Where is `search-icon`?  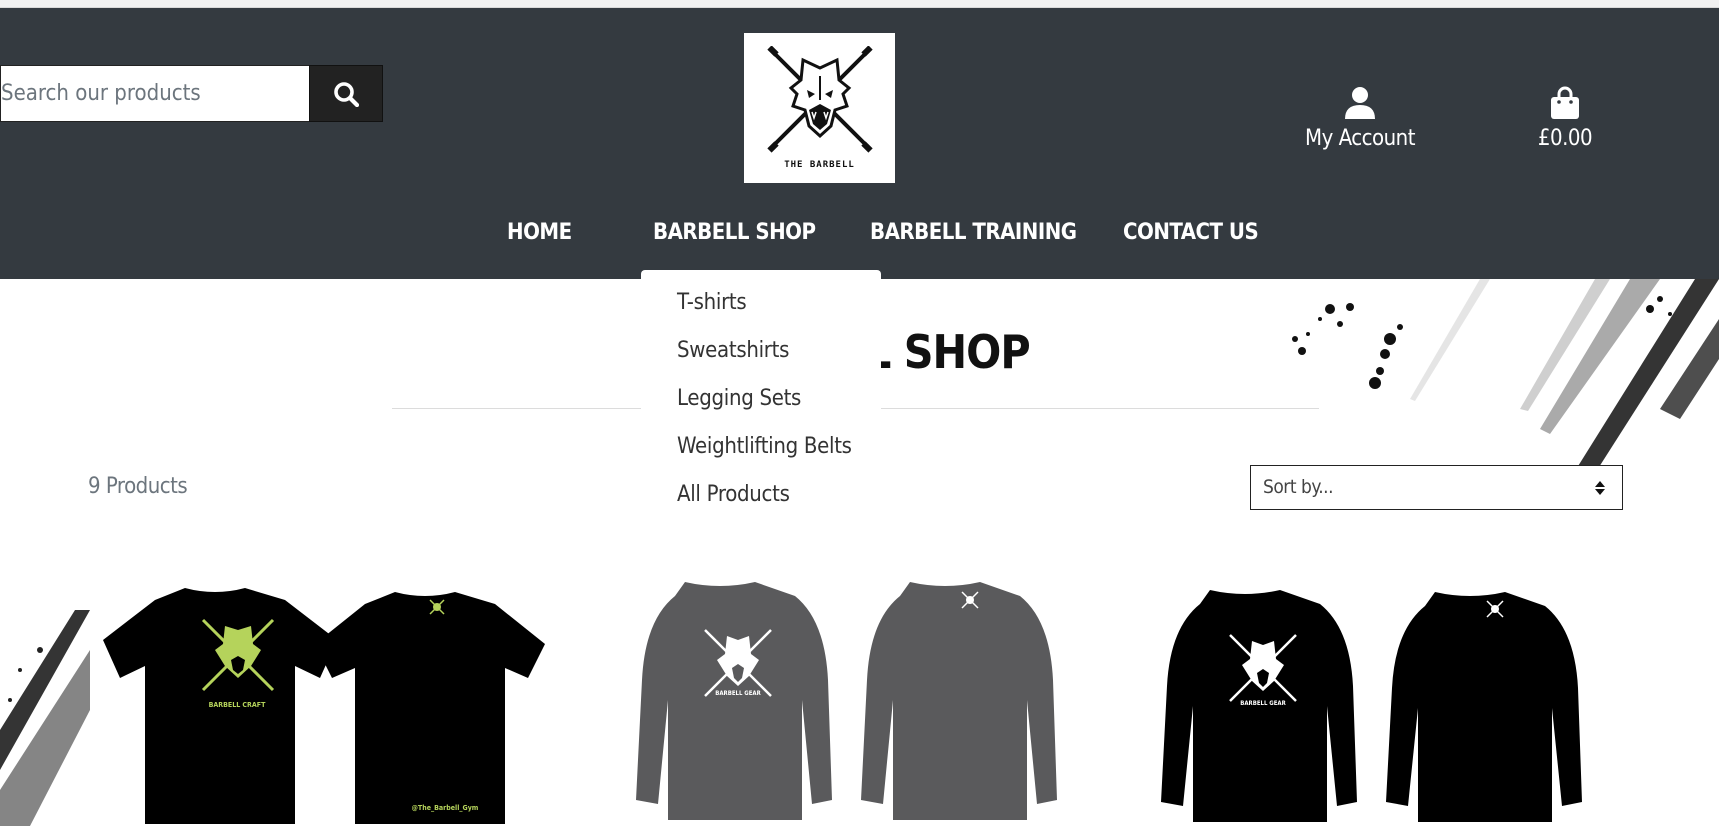 search-icon is located at coordinates (346, 94).